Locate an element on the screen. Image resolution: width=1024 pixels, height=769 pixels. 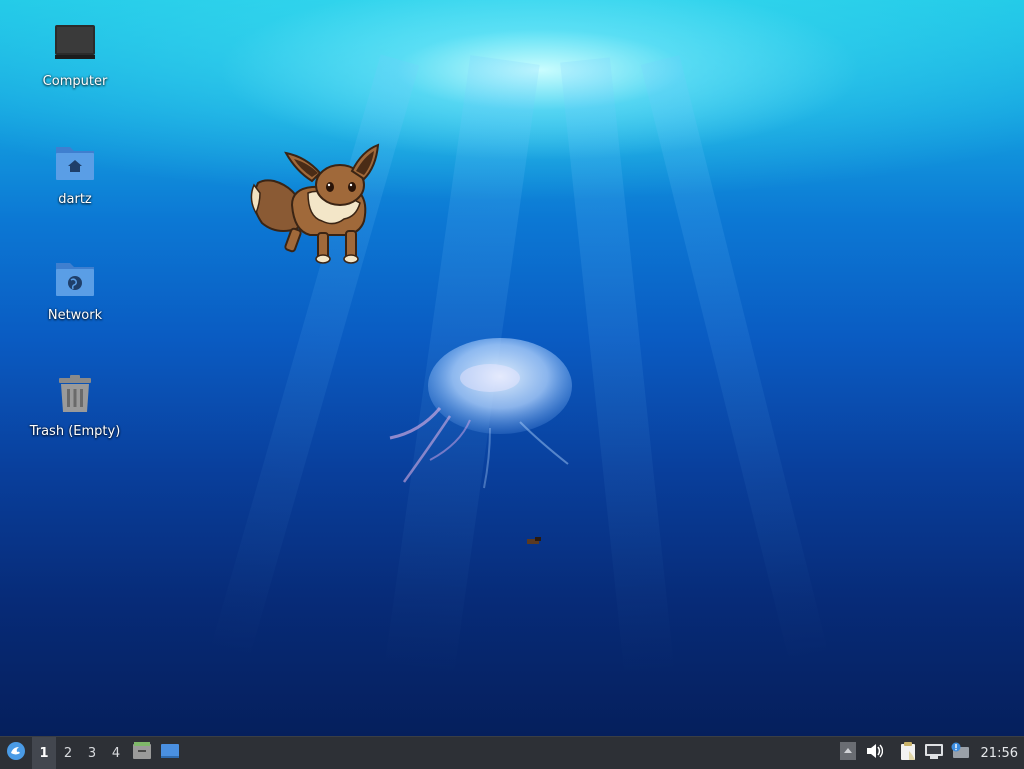
network-status-button is located at coordinates (934, 753).